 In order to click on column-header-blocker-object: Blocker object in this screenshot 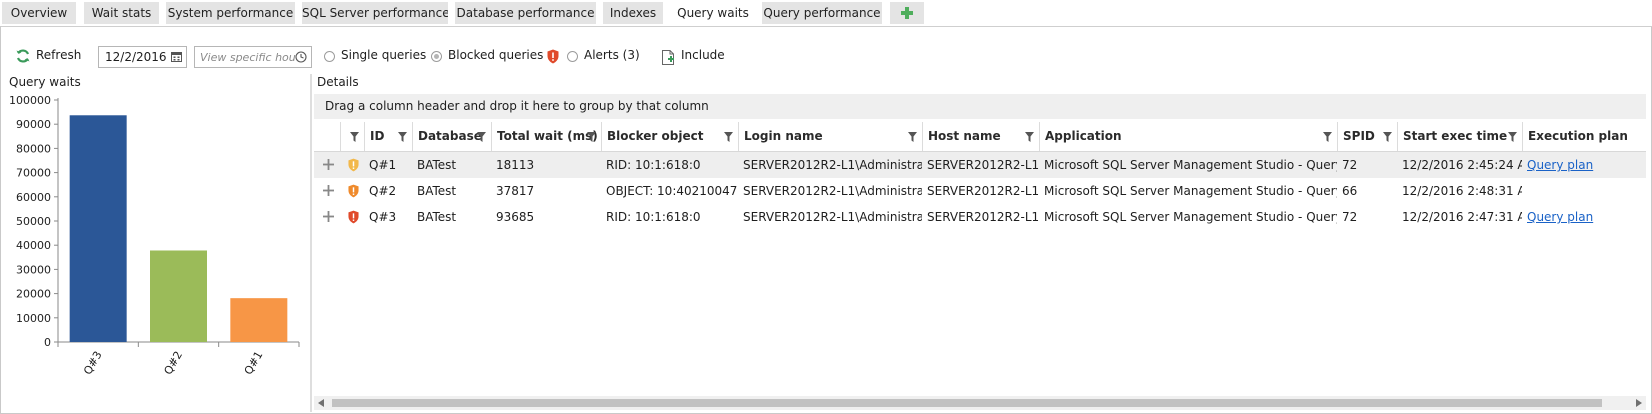, I will do `click(669, 136)`.